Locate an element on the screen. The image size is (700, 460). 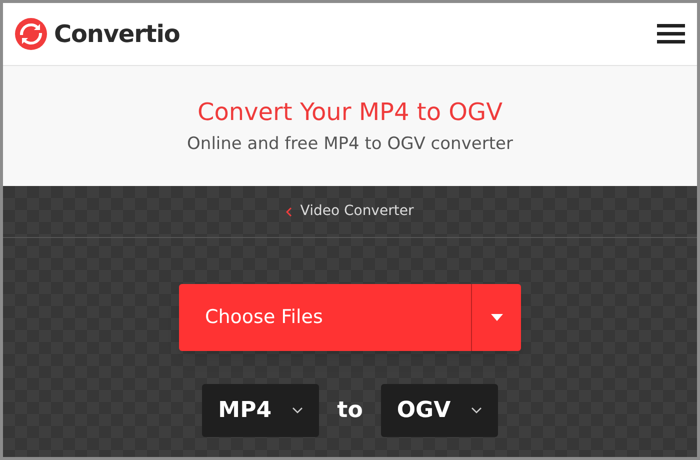
page-title: Convert Your MP4 to OGV is located at coordinates (350, 112).